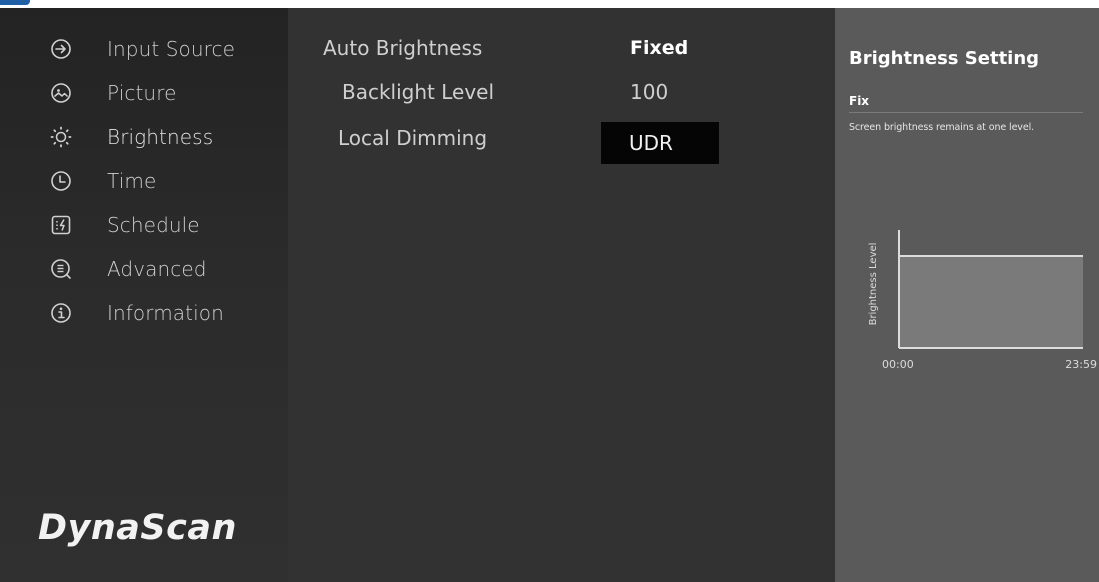  Describe the element at coordinates (649, 92) in the screenshot. I see `backlight-level-value: 100` at that location.